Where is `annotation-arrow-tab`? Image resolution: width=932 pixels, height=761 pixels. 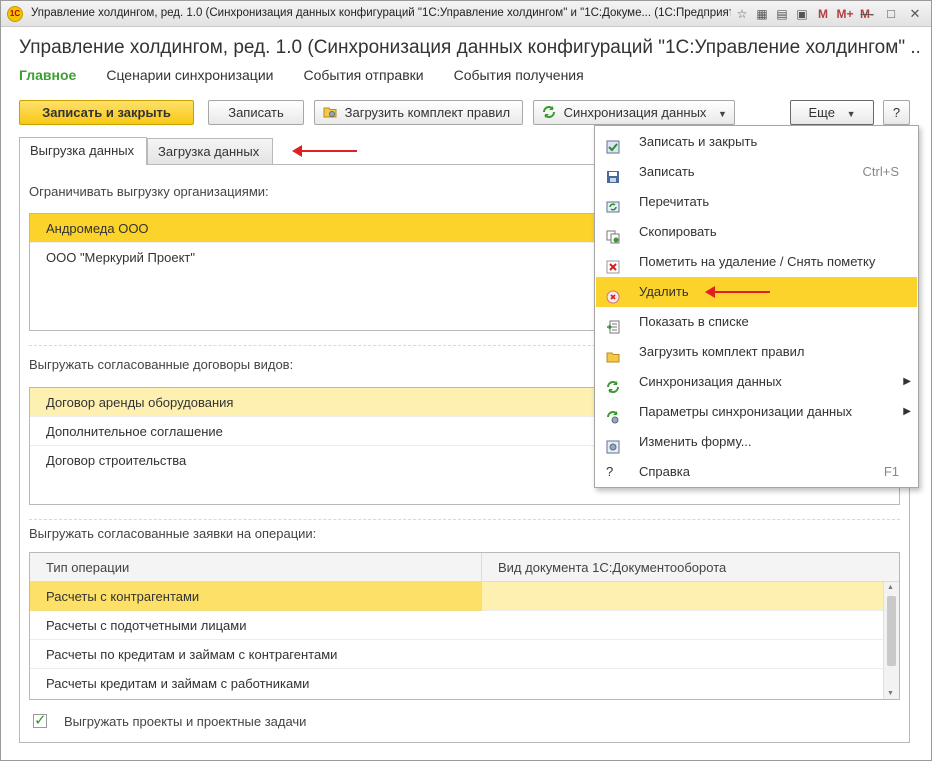
annotation-arrow-tab is located at coordinates (324, 151).